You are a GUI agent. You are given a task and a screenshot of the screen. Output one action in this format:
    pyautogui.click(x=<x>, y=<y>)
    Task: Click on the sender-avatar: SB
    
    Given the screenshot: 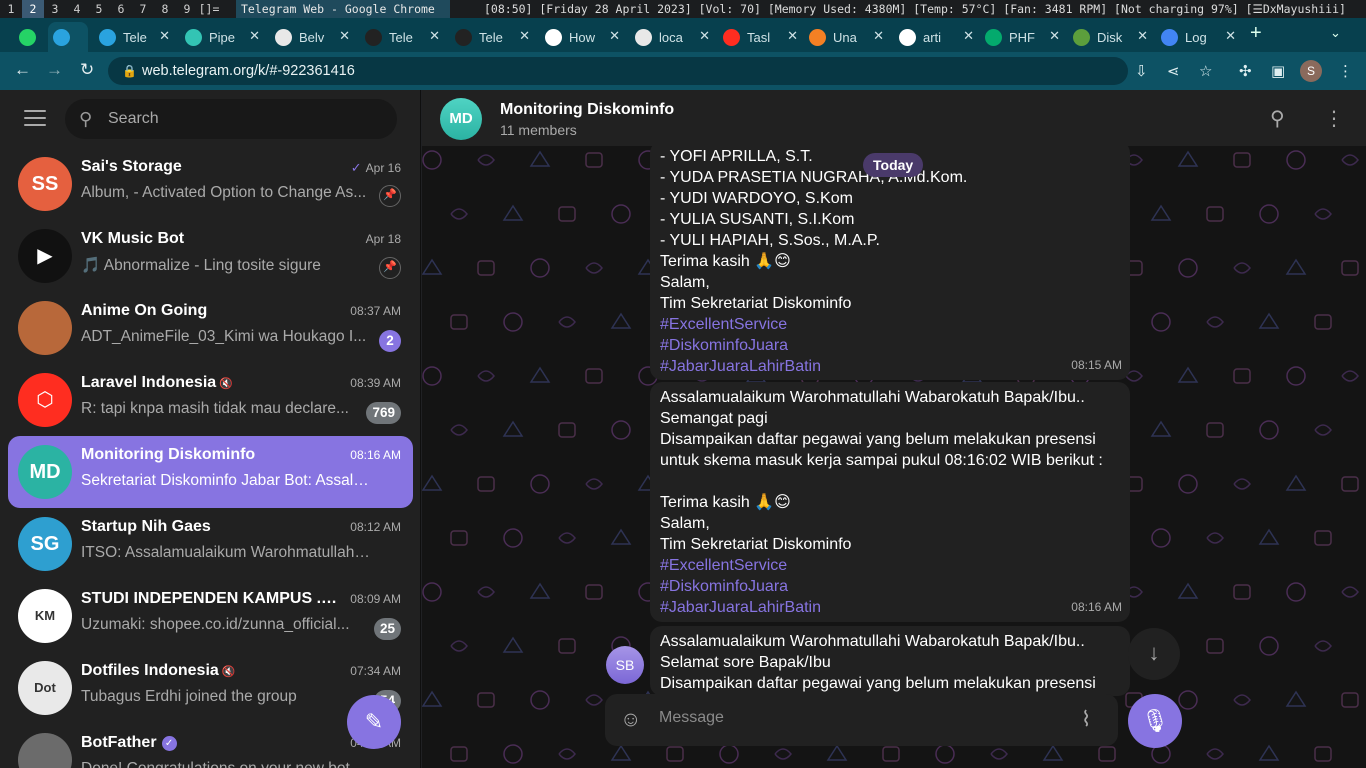 What is the action you would take?
    pyautogui.click(x=625, y=665)
    